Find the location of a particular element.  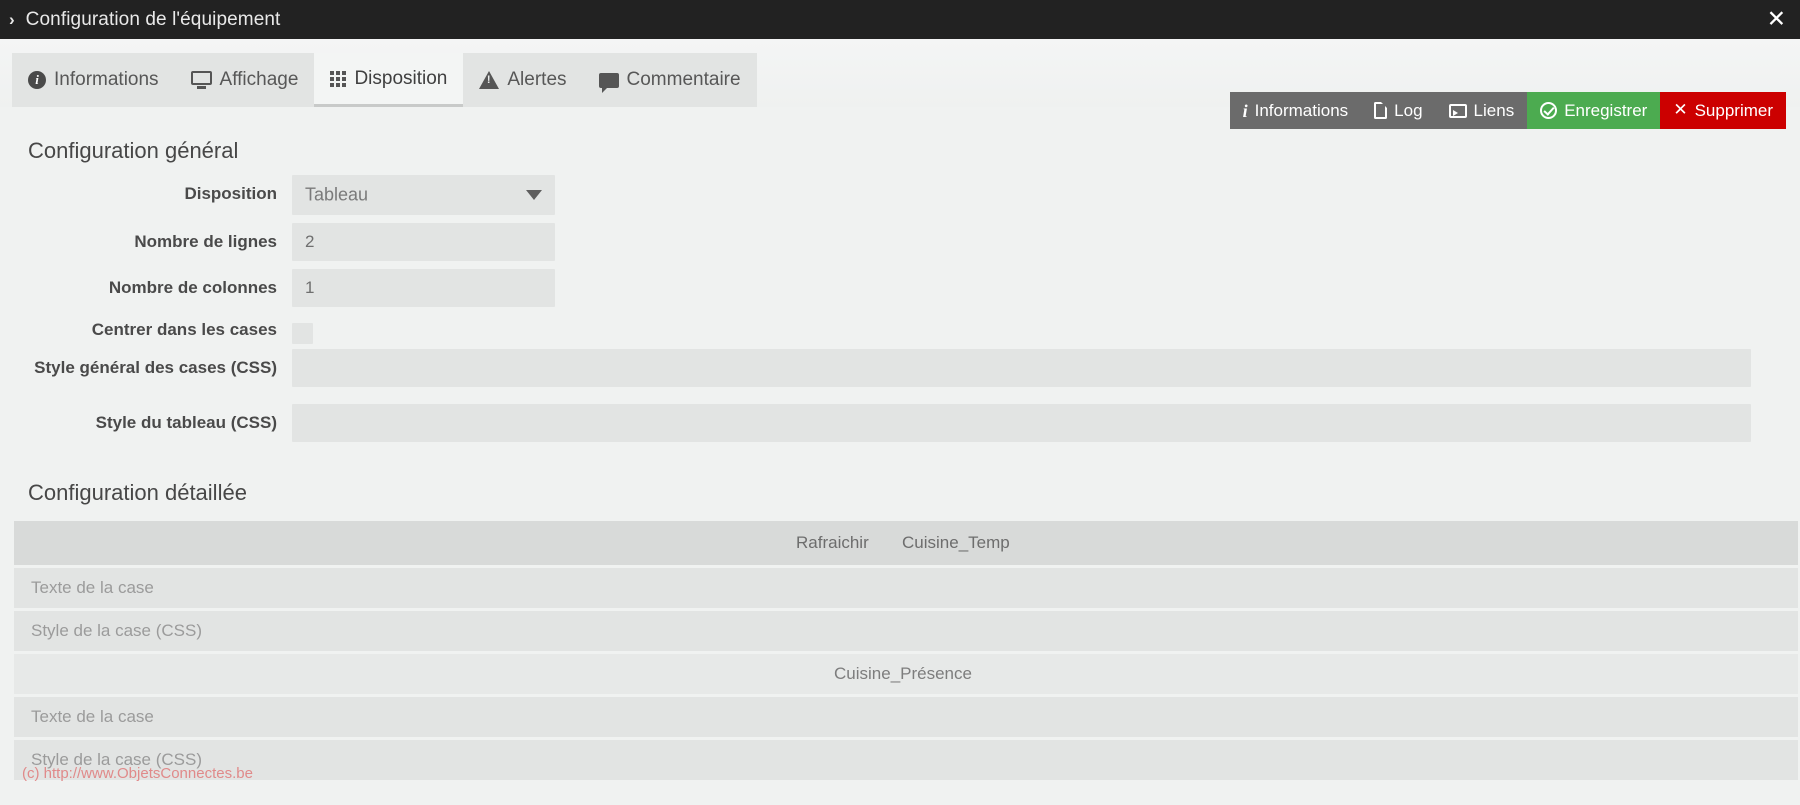

field-row-disposition: Disposition Tableau is located at coordinates (900, 195).